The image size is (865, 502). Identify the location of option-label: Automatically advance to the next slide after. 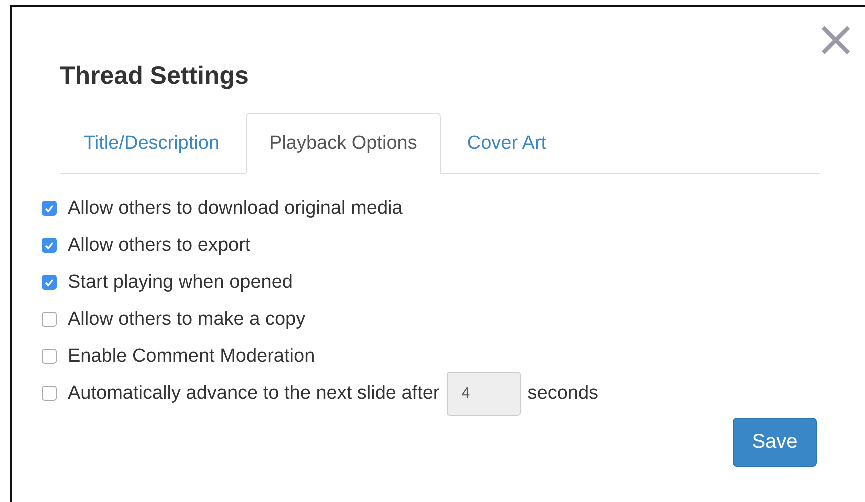
(254, 393).